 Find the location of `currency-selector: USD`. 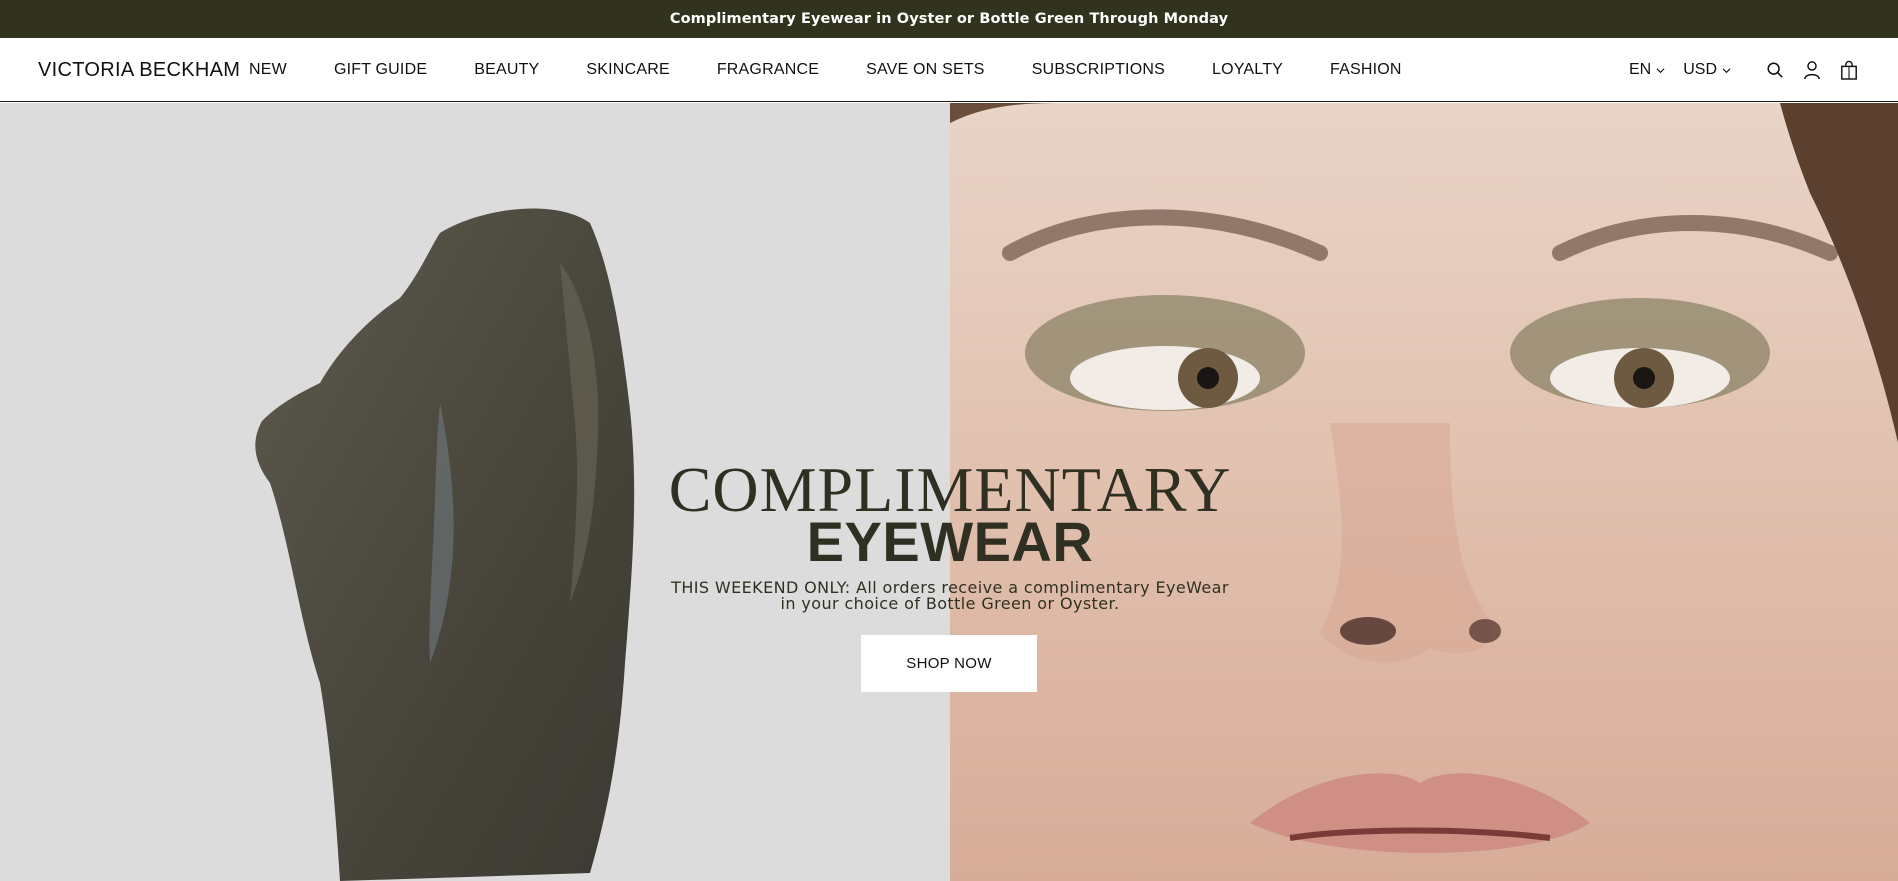

currency-selector: USD is located at coordinates (1707, 70).